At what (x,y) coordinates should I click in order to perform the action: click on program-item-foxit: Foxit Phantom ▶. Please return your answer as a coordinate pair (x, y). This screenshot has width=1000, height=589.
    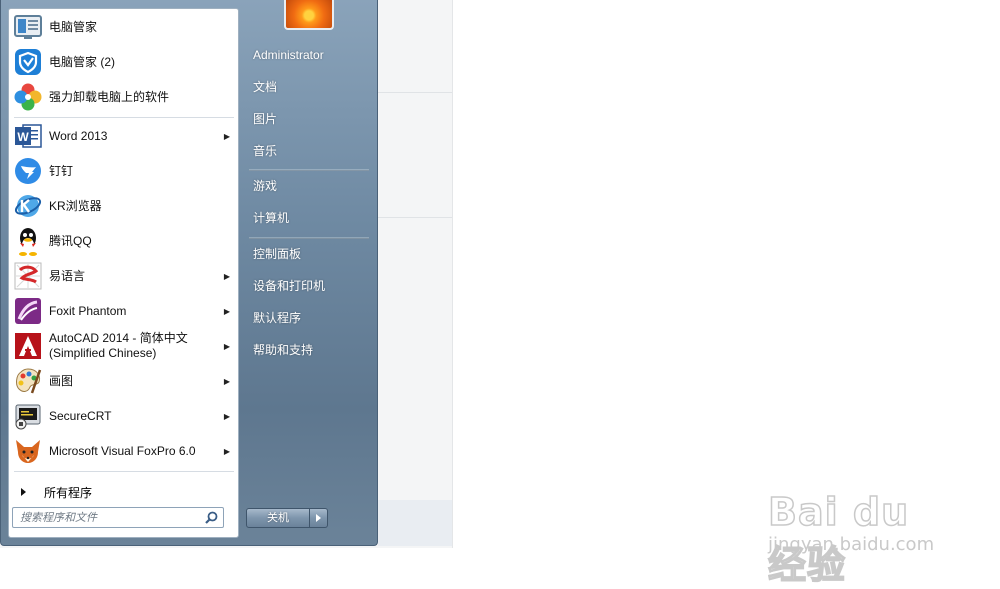
    Looking at the image, I should click on (124, 311).